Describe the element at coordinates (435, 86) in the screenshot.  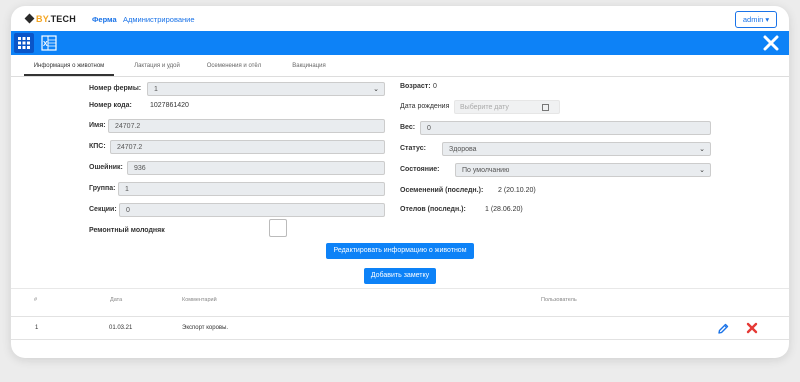
I see `age-value: 0` at that location.